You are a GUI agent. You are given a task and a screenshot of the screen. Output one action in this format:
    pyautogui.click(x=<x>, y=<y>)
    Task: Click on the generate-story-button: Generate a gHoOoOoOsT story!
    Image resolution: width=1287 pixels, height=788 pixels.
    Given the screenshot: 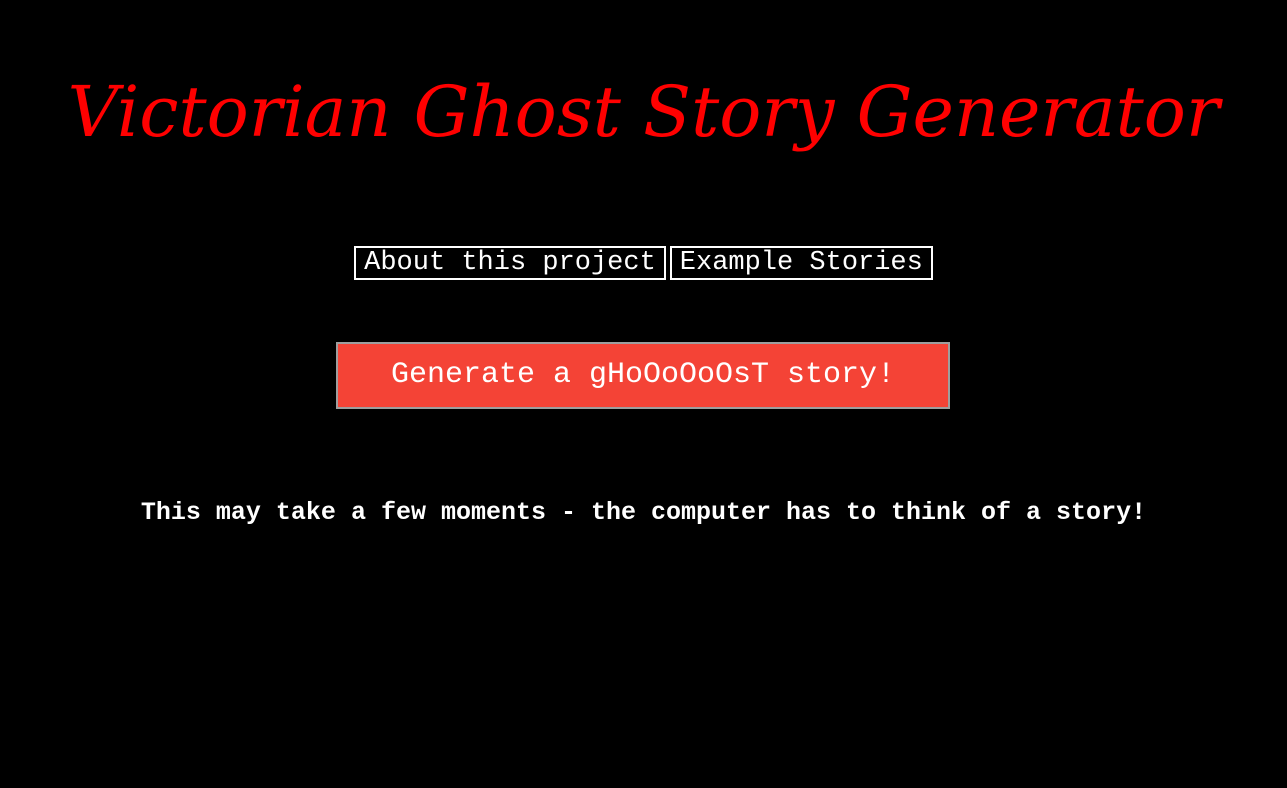 What is the action you would take?
    pyautogui.click(x=643, y=375)
    